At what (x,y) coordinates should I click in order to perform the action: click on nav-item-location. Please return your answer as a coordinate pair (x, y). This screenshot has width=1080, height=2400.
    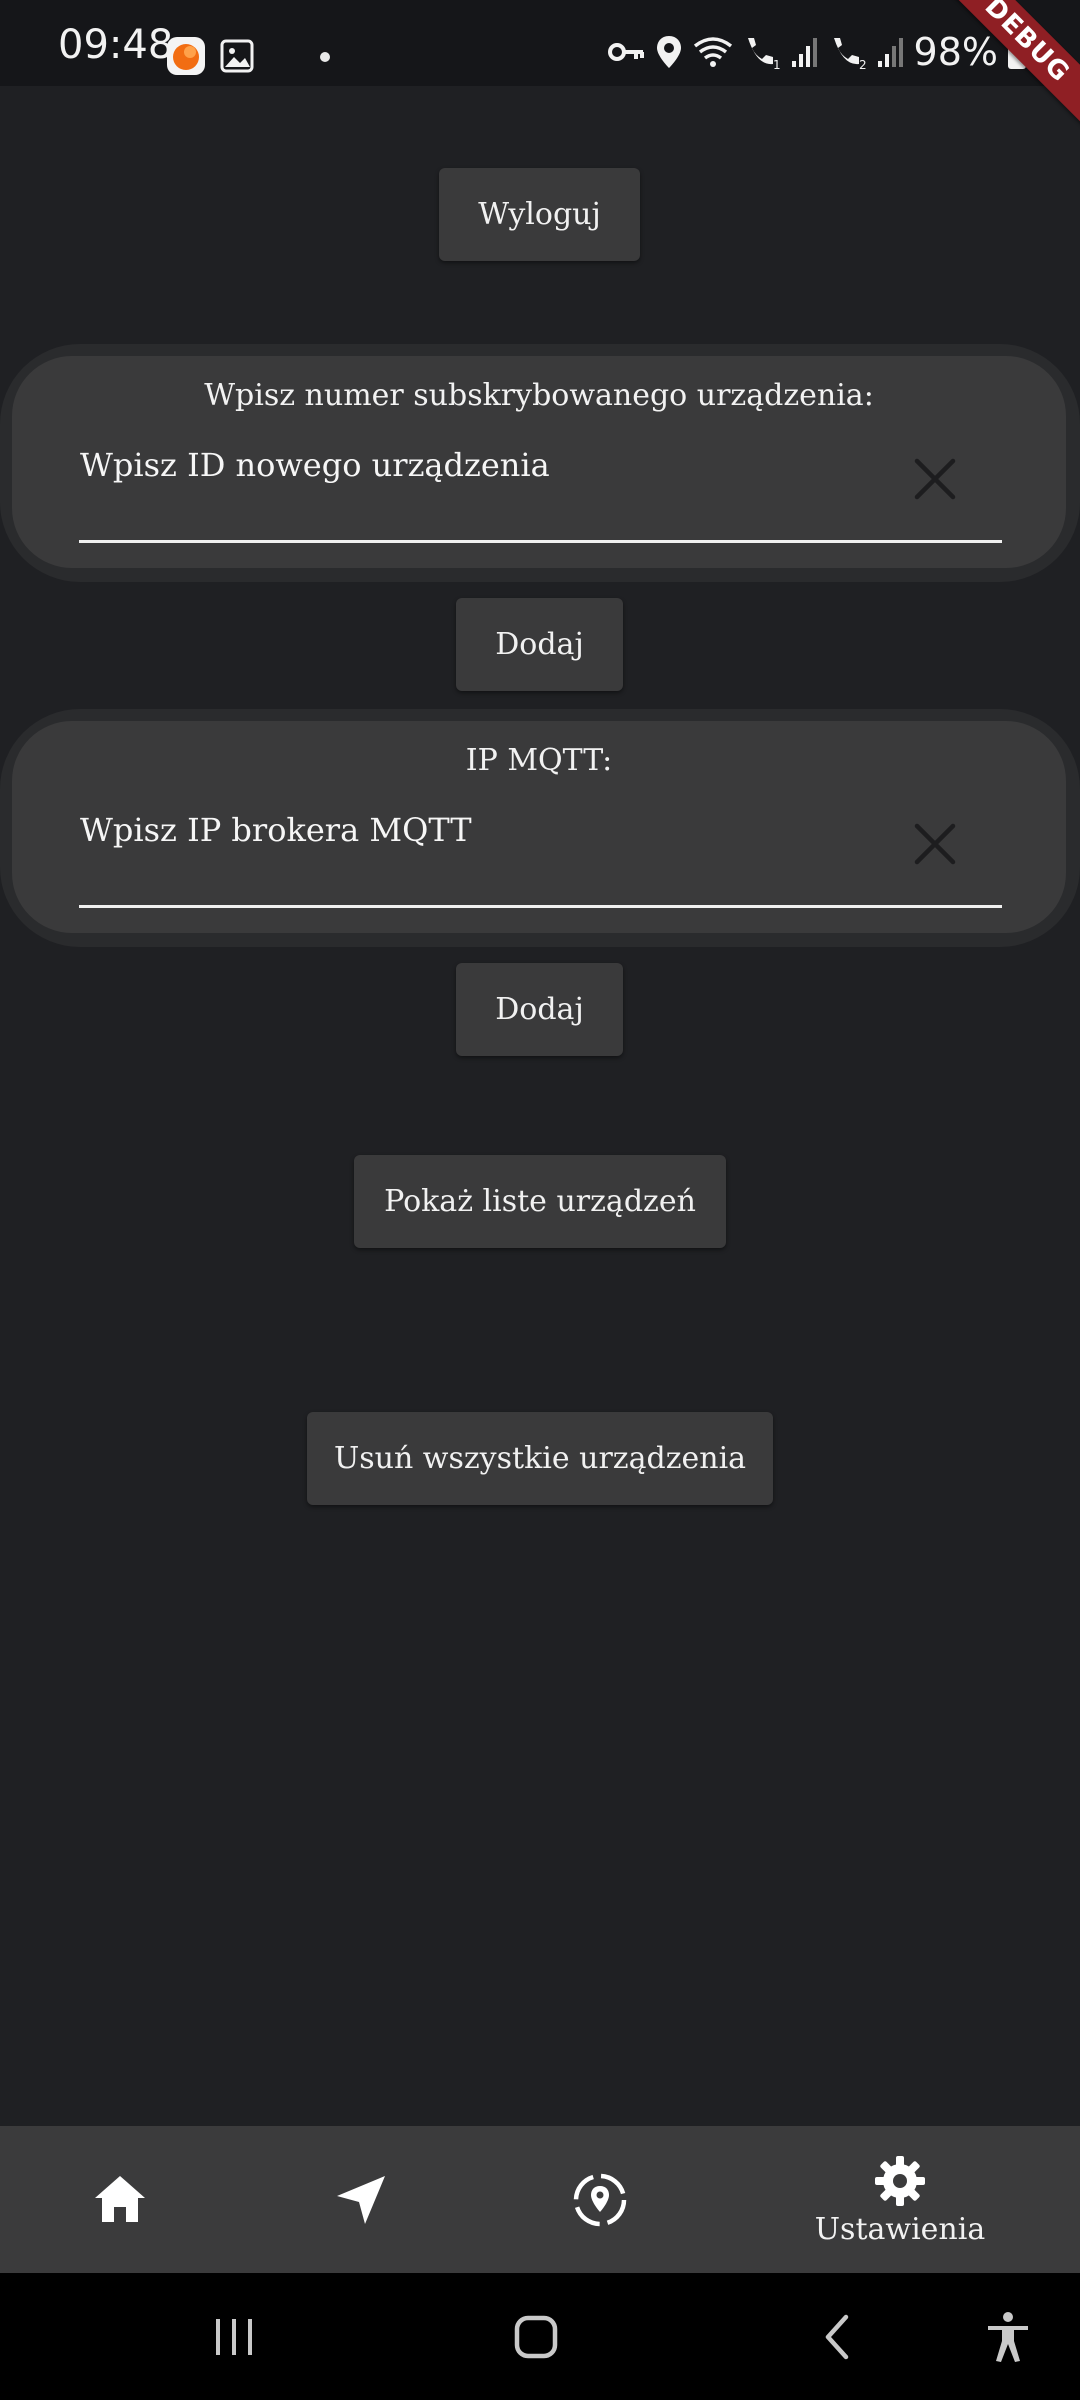
    Looking at the image, I should click on (600, 2199).